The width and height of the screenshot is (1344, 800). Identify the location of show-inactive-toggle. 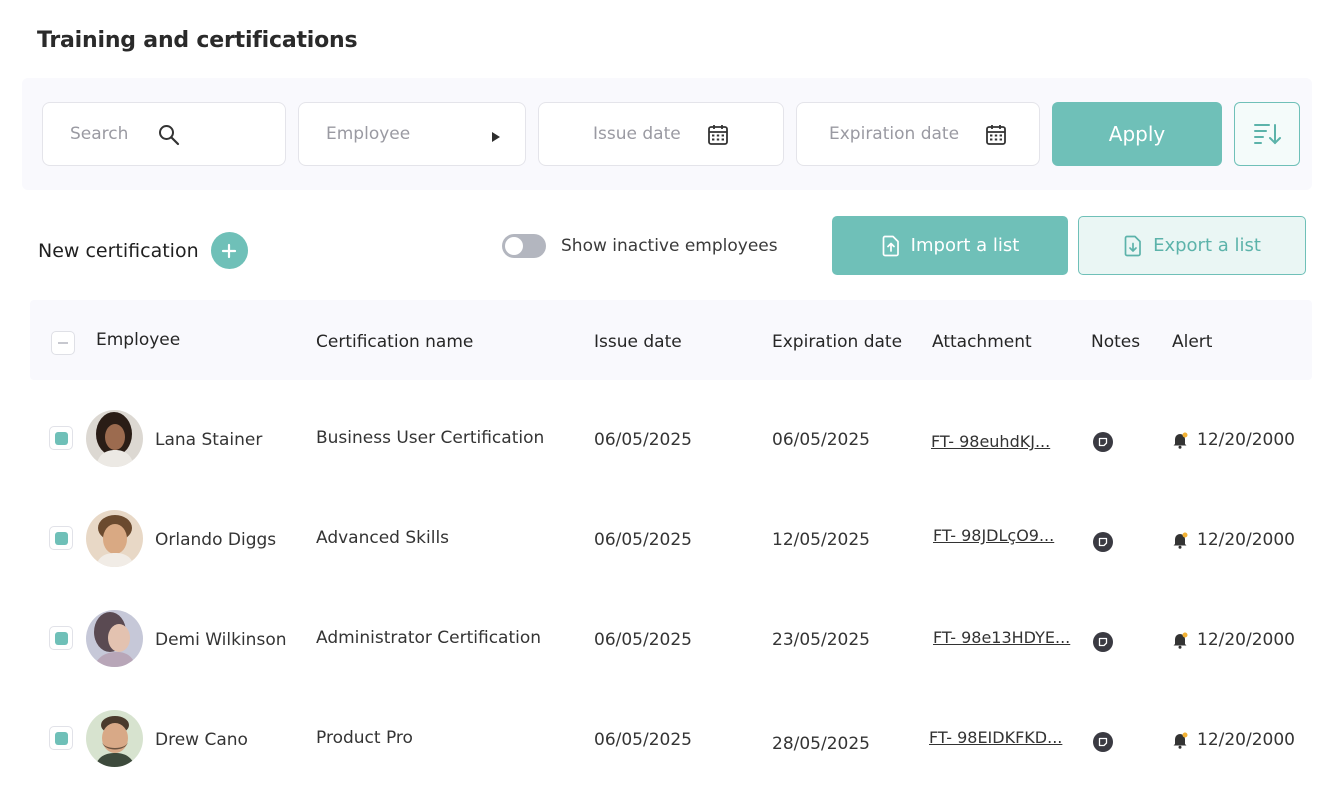
(524, 246).